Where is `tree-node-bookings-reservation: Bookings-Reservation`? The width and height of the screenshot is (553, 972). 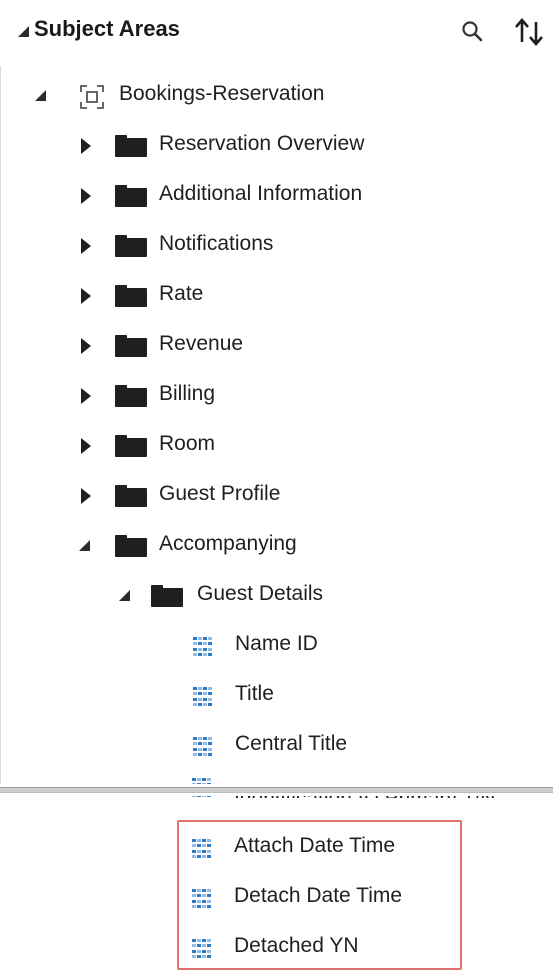
tree-node-bookings-reservation: Bookings-Reservation is located at coordinates (277, 96).